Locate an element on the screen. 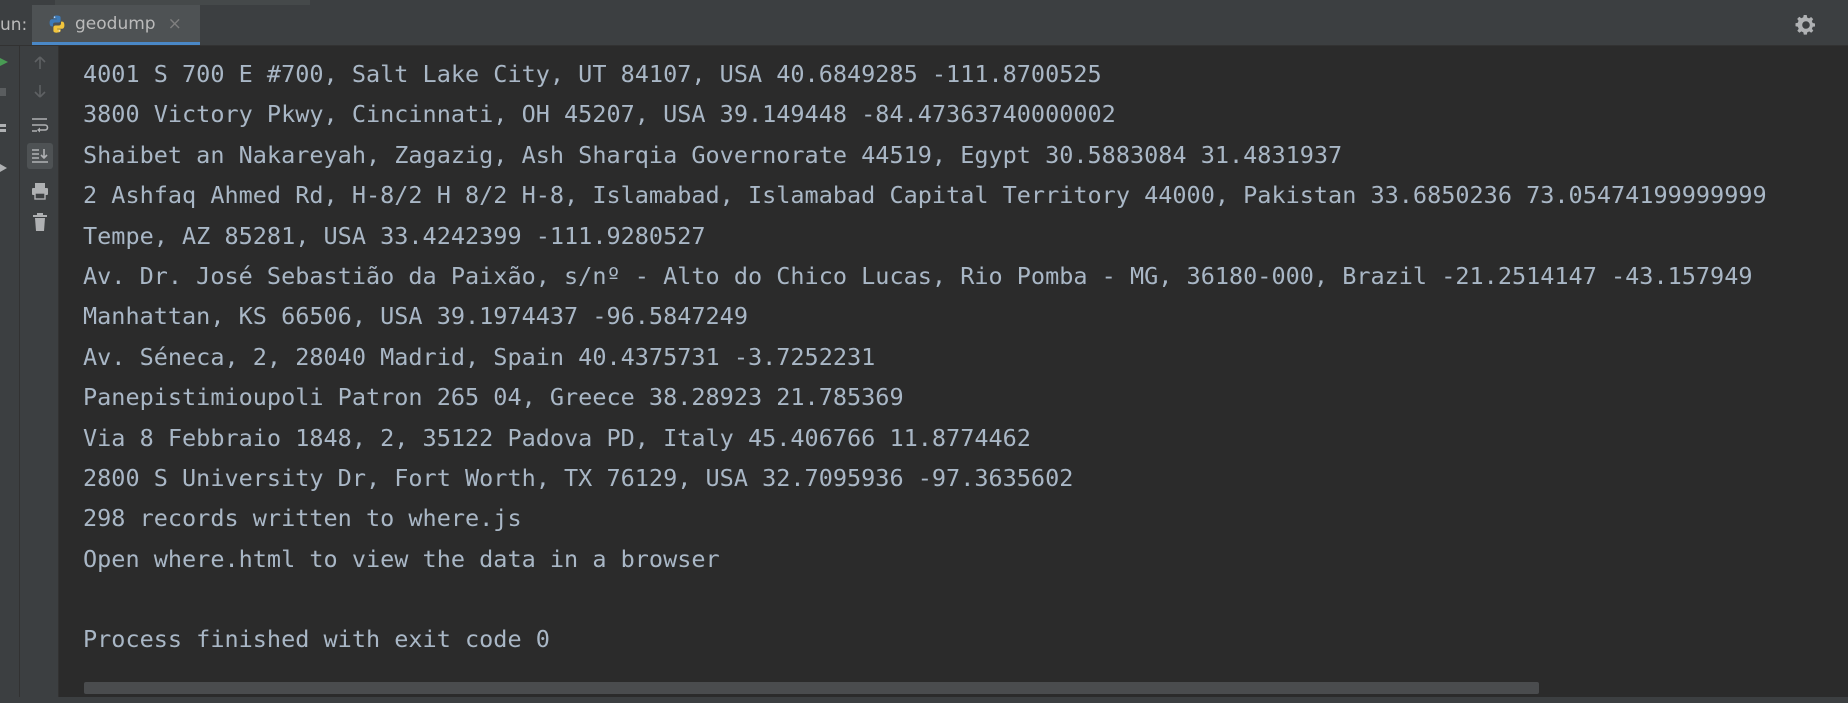 This screenshot has height=703, width=1848. horizontal-scrollbar is located at coordinates (966, 688).